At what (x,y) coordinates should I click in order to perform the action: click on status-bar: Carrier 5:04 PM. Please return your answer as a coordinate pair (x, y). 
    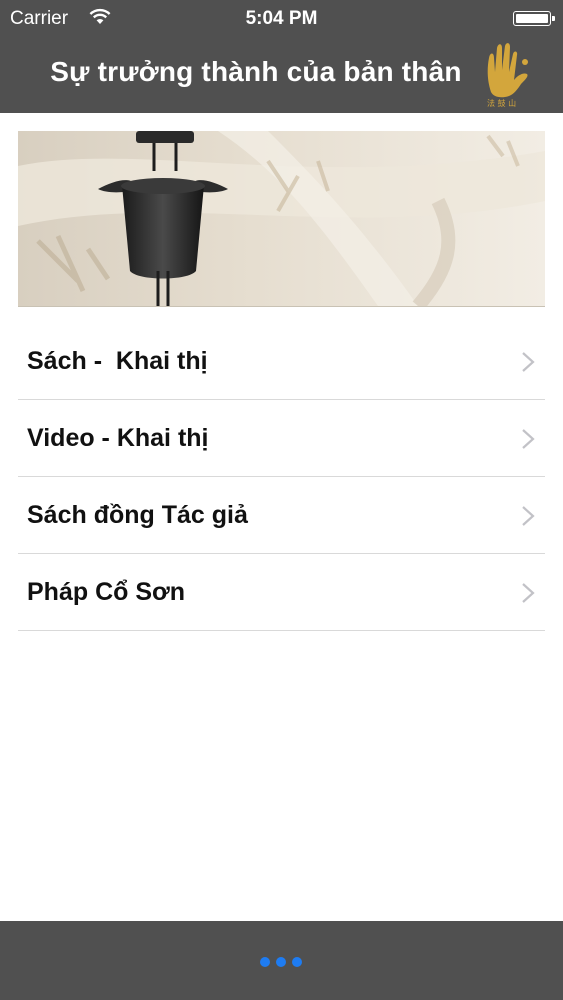
    Looking at the image, I should click on (281, 19).